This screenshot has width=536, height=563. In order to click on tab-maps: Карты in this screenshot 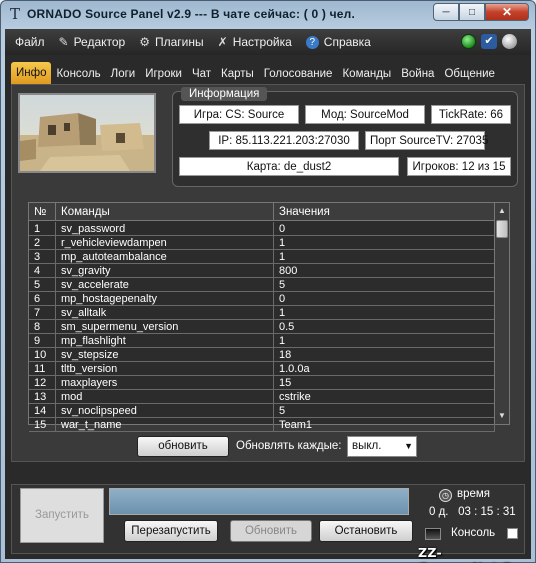, I will do `click(237, 74)`.